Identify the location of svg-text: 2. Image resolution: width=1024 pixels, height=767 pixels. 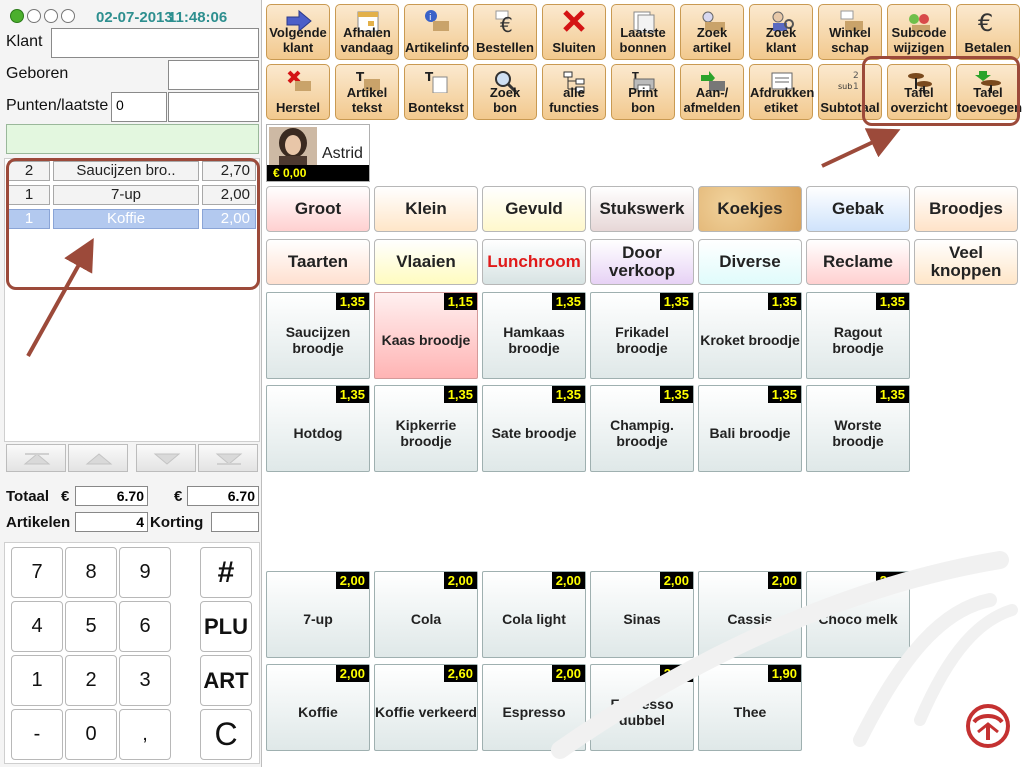
(856, 76).